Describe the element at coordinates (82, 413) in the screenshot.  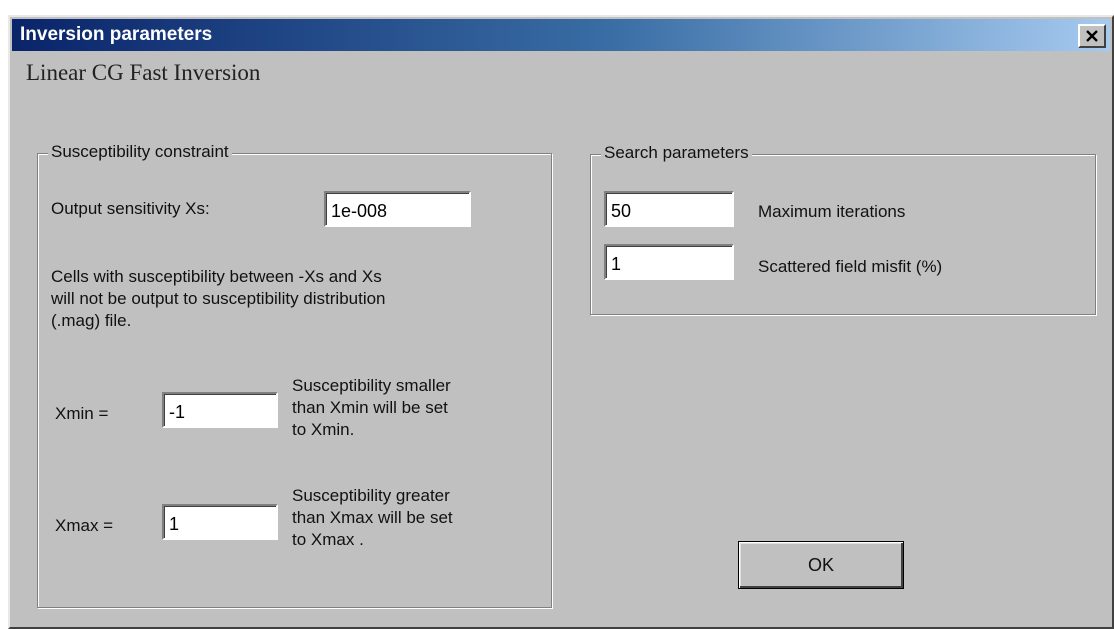
I see `xmin-label: Xmin =` at that location.